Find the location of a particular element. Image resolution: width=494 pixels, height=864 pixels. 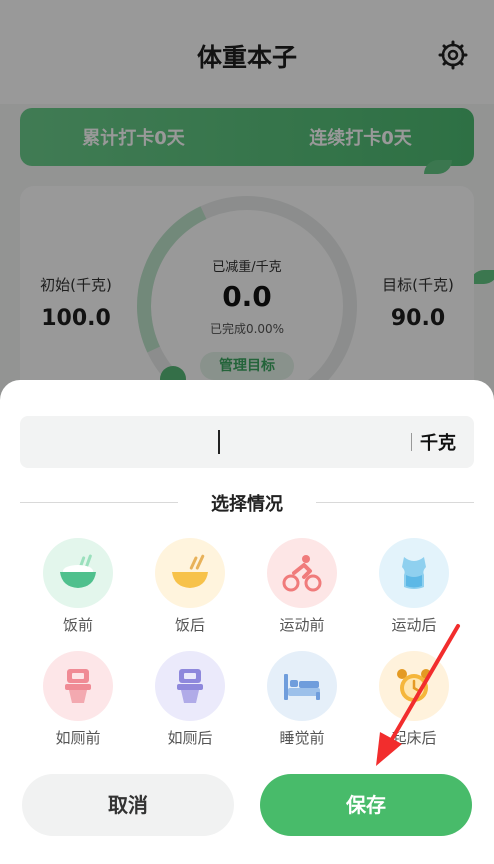

cycling-icon is located at coordinates (302, 573).